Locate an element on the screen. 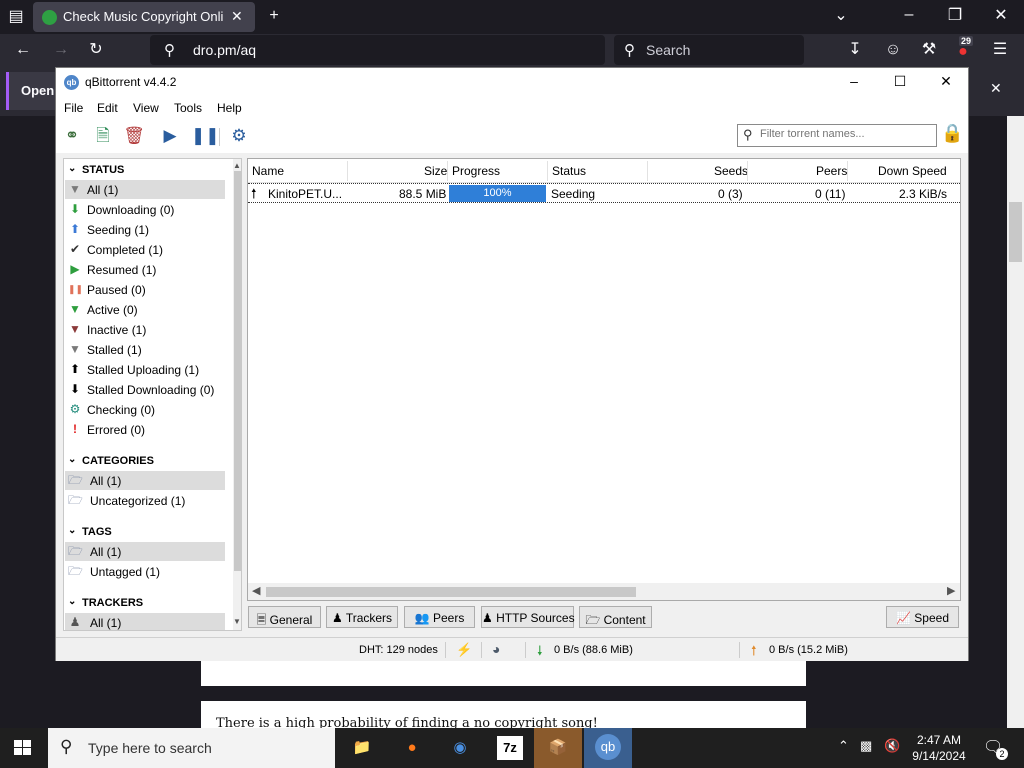 This screenshot has height=768, width=1024. menu-tools: Tools is located at coordinates (188, 108).